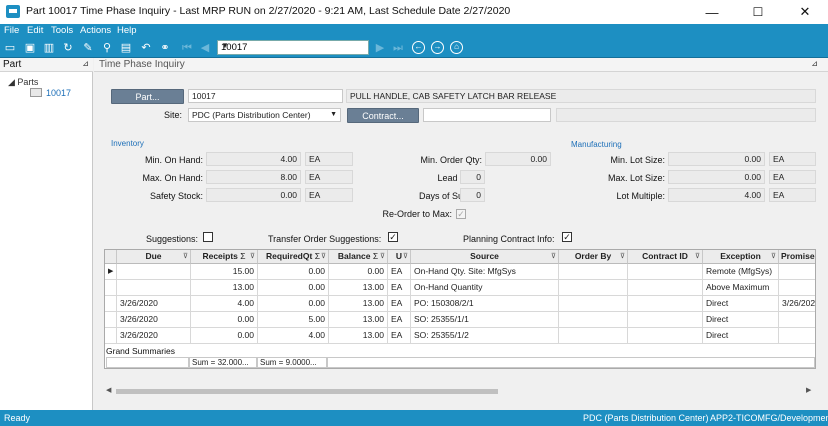 Image resolution: width=828 pixels, height=426 pixels. Describe the element at coordinates (146, 48) in the screenshot. I see `undo-icon: ↶` at that location.